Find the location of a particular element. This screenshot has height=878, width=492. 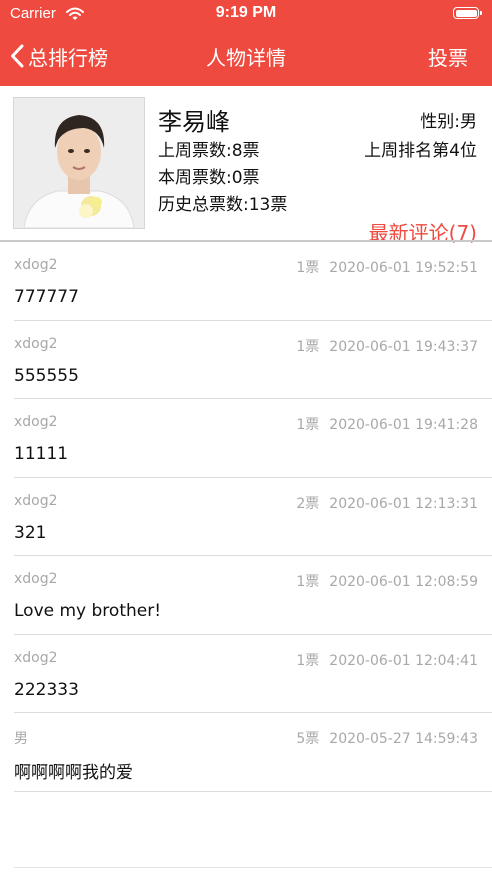

comment-text: 222333 is located at coordinates (46, 689).